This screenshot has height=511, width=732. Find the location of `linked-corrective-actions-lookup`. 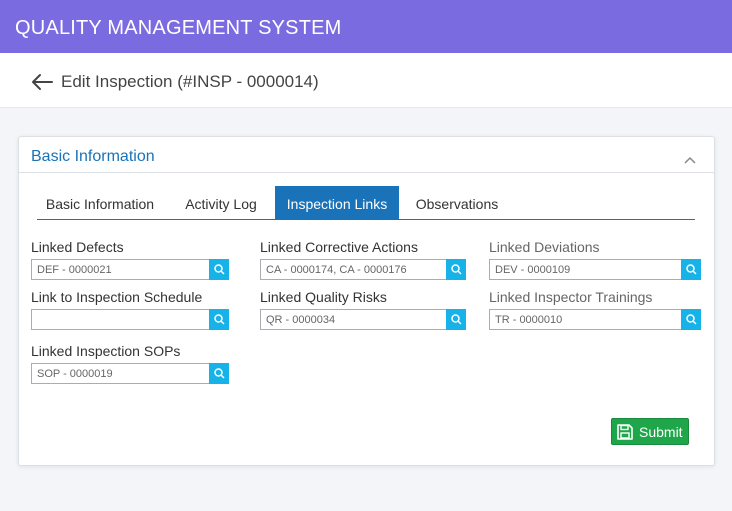

linked-corrective-actions-lookup is located at coordinates (363, 269).